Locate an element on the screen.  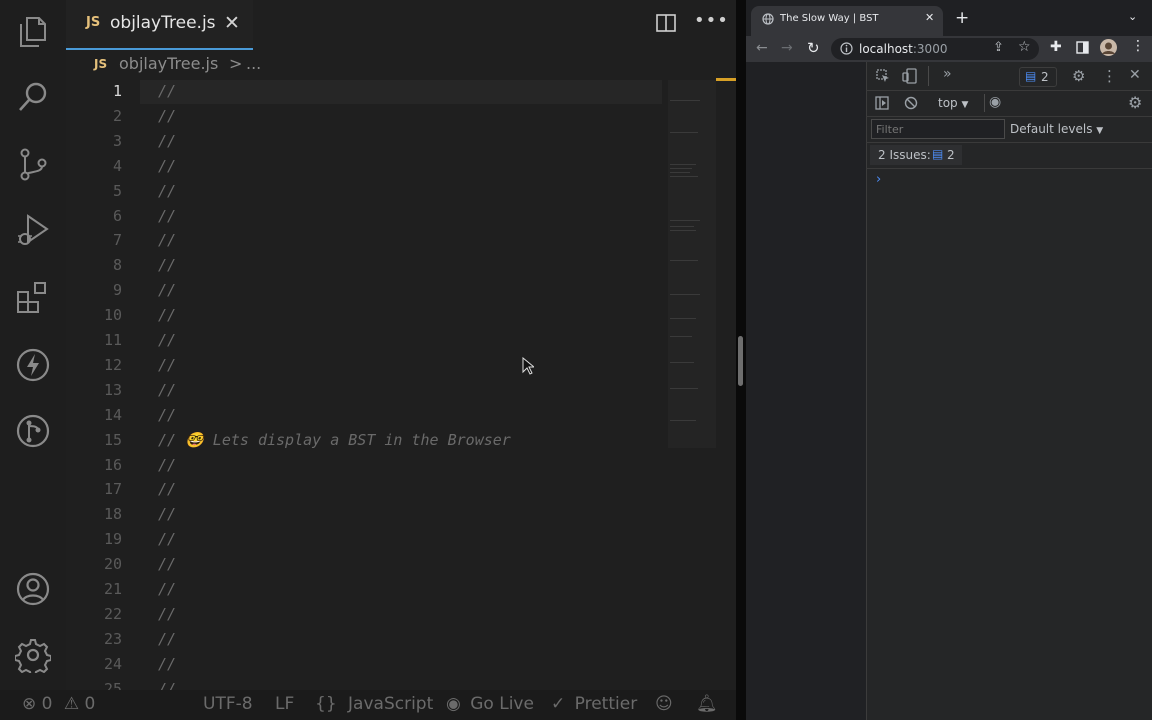
more-tabs-chevron-icon: » is located at coordinates (947, 74).